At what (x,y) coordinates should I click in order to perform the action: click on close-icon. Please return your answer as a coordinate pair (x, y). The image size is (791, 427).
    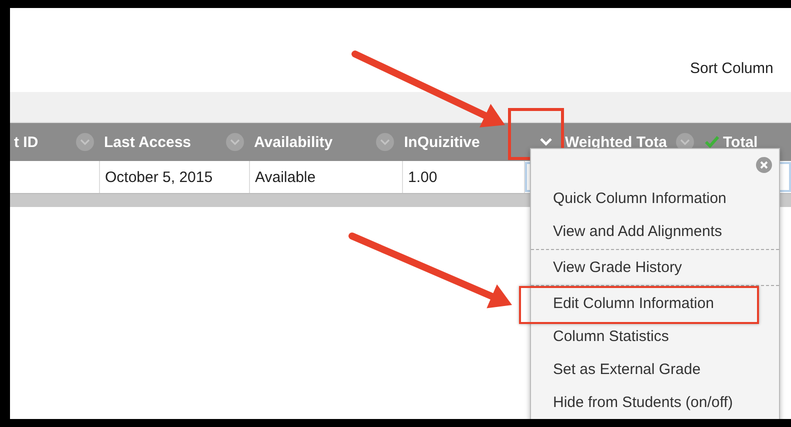
    Looking at the image, I should click on (764, 165).